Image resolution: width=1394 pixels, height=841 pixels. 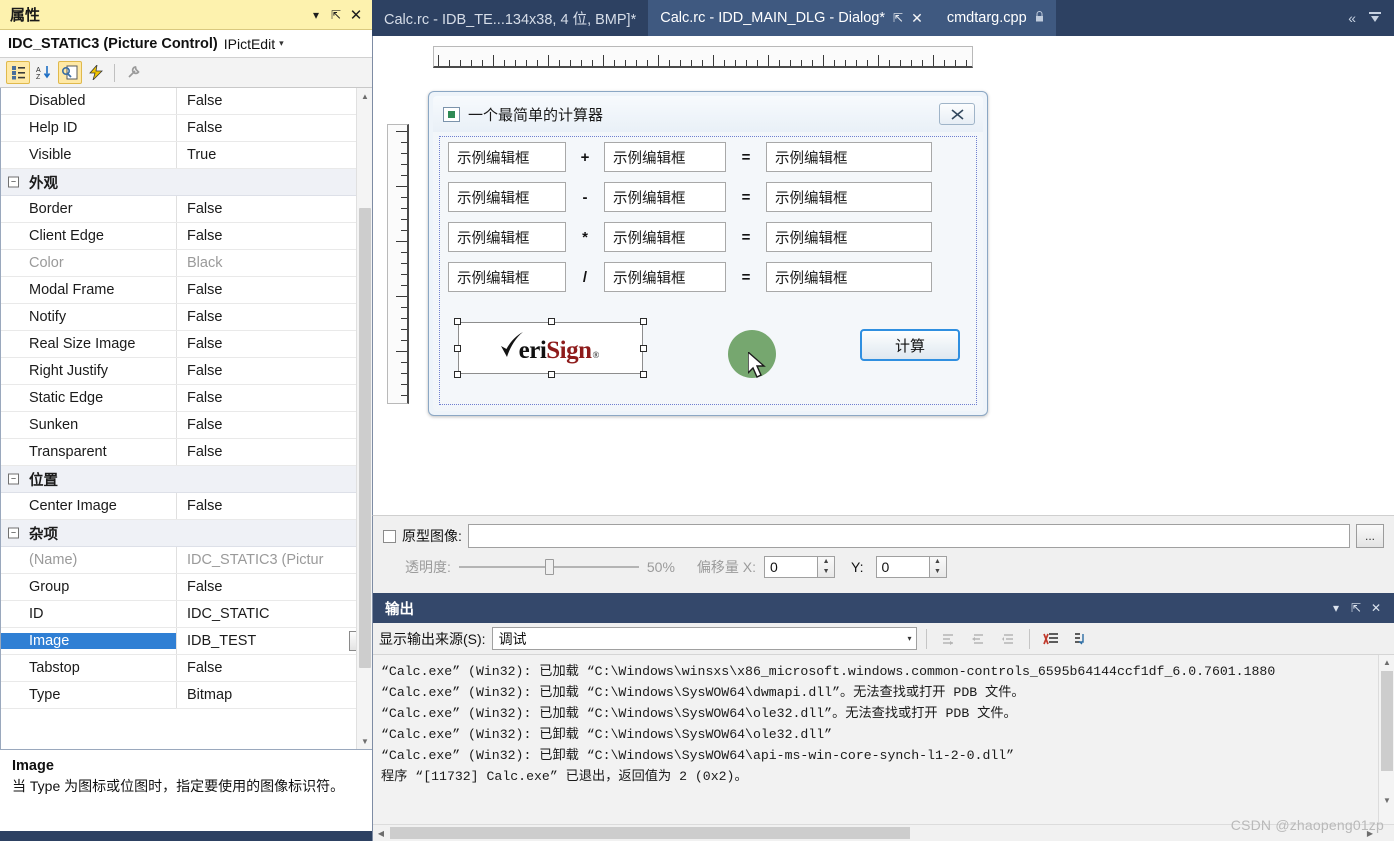 What do you see at coordinates (274, 641) in the screenshot?
I see `property-value: IDB_TEST▼` at bounding box center [274, 641].